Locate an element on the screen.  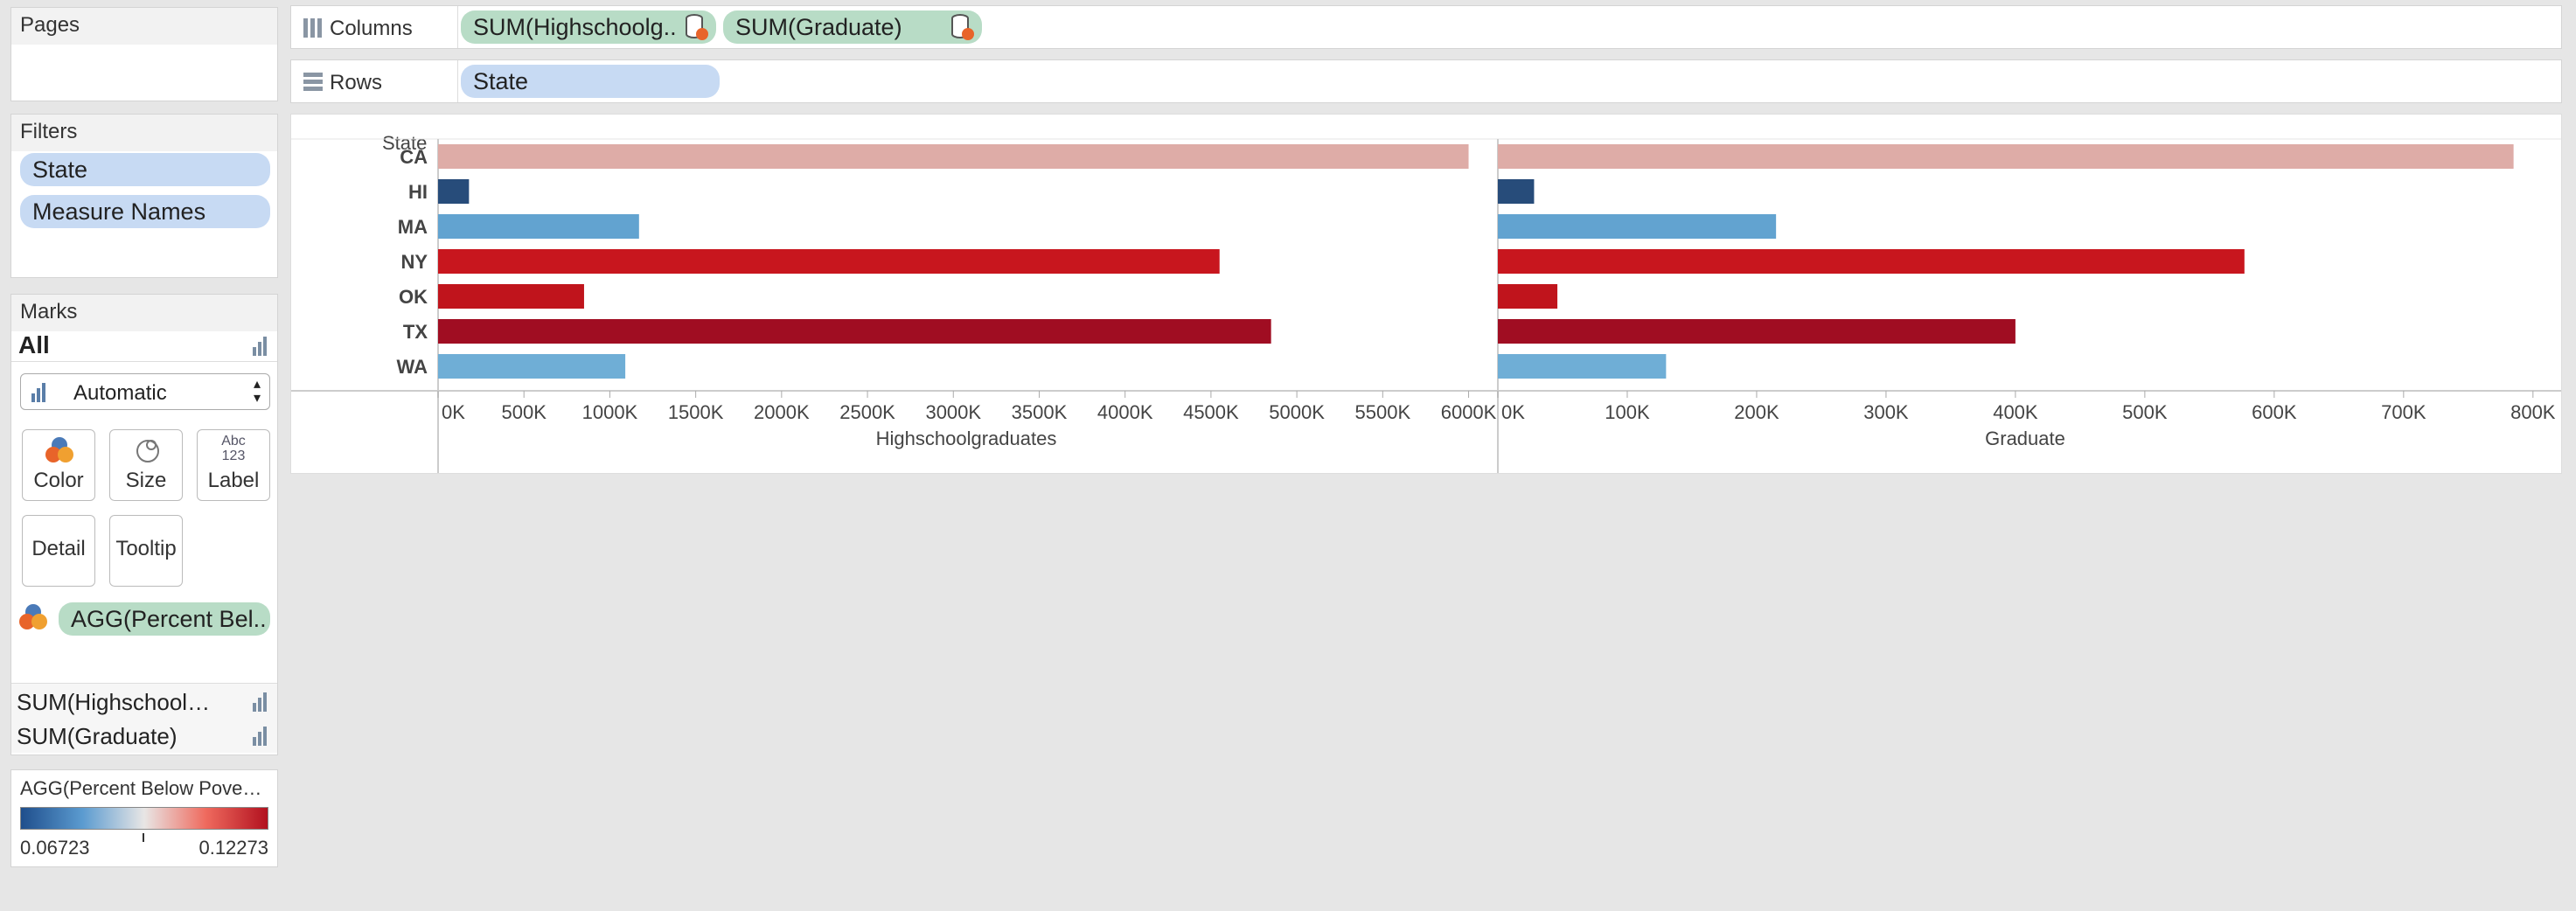
columns-label: Columns is located at coordinates (371, 28).